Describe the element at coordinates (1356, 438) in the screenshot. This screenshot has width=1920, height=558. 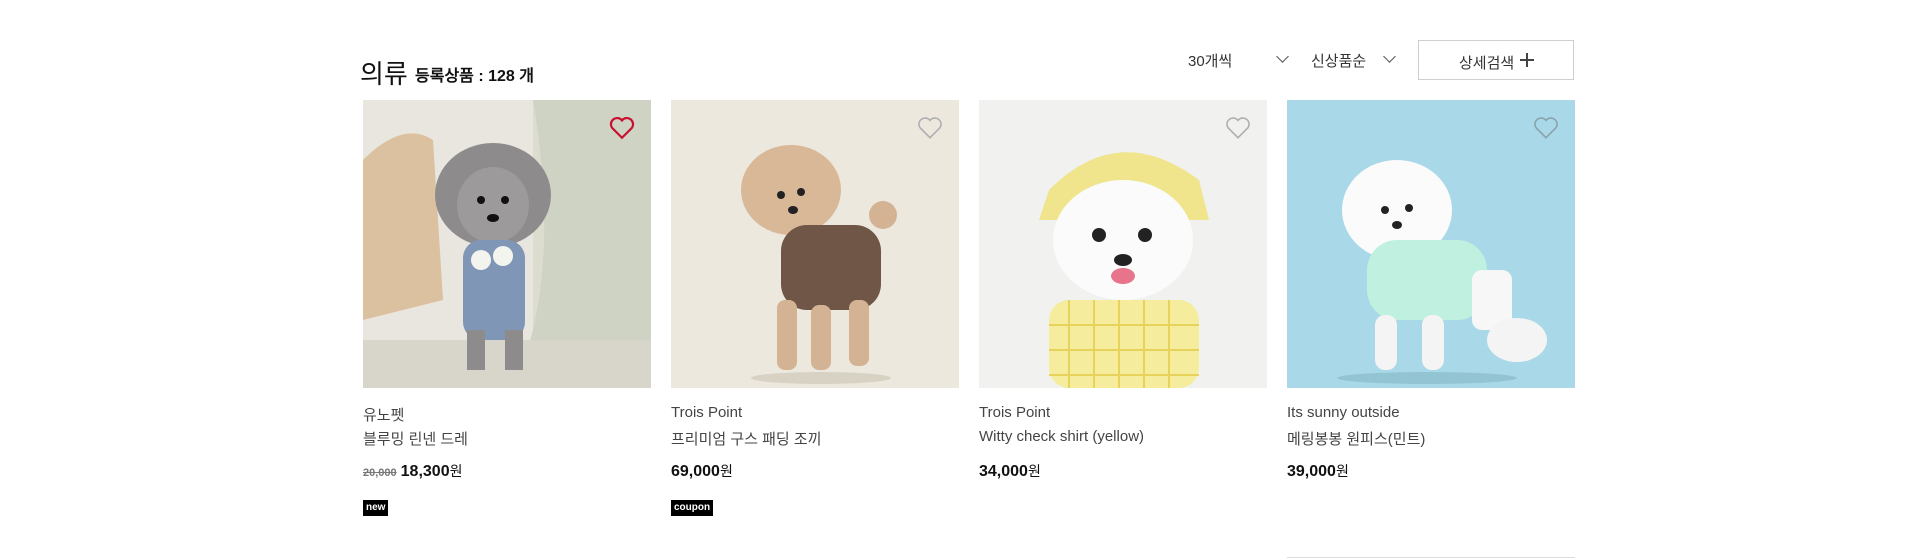
I see `product-name: 메링봉봉 원피스(민트)` at that location.